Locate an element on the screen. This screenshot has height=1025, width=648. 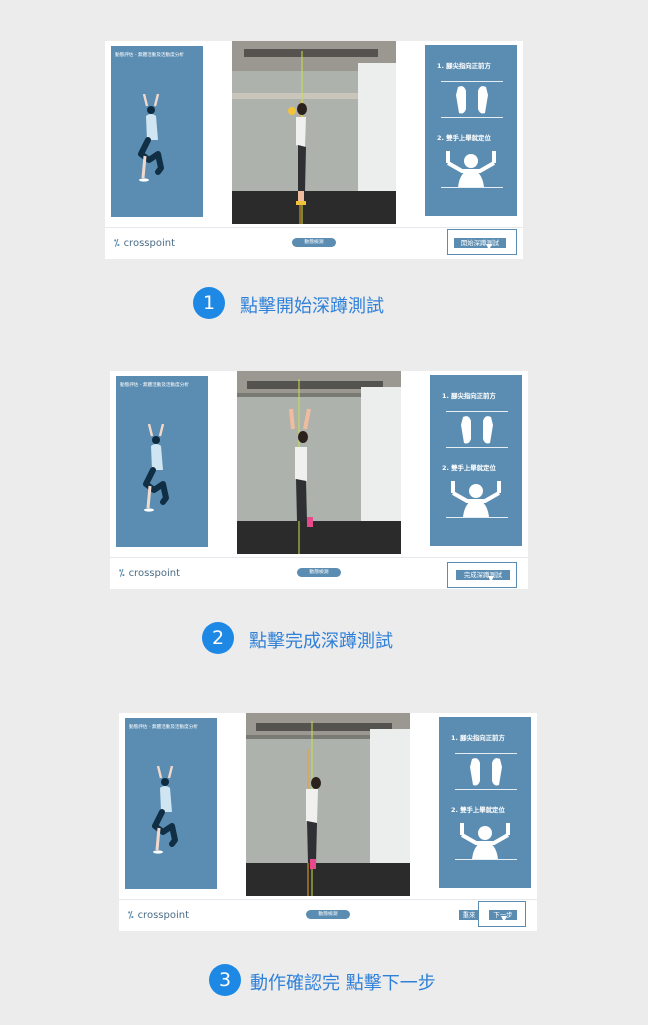
step-caption-text: 點擊開始深蹲測試 is located at coordinates (312, 306).